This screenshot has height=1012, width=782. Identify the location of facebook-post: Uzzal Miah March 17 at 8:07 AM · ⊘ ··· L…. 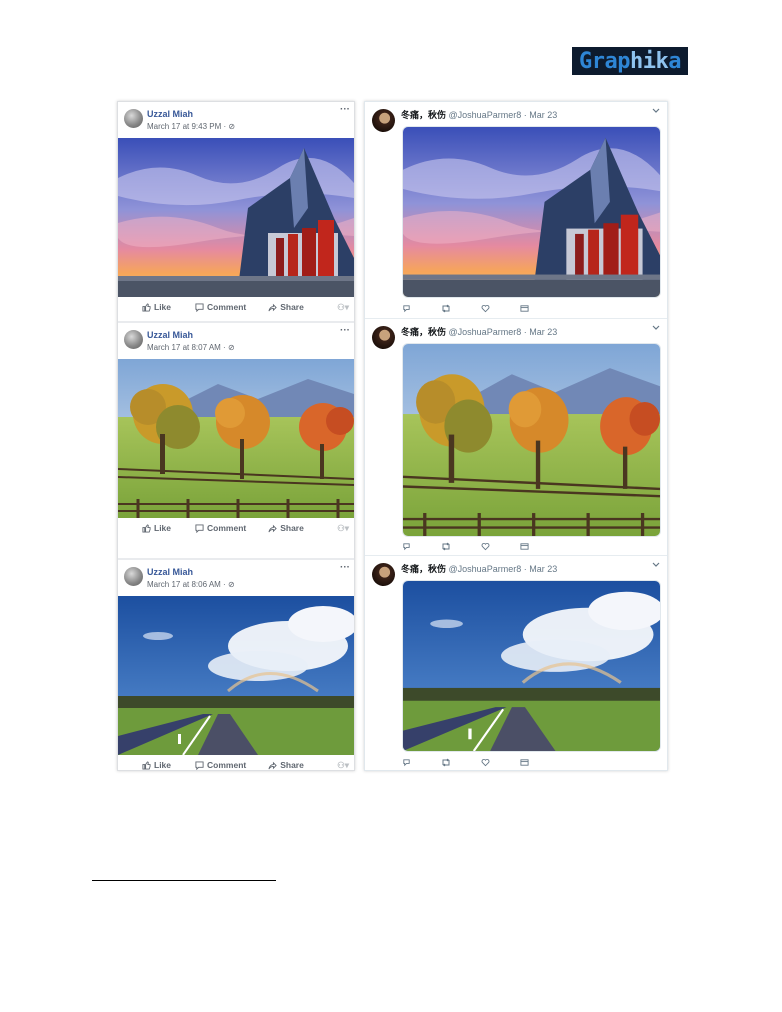
(236, 431).